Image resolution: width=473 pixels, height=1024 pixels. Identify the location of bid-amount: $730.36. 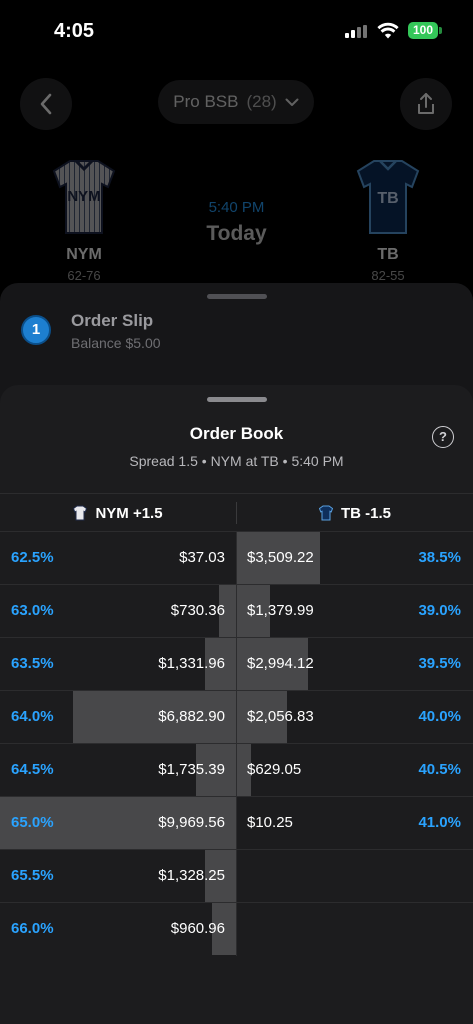
(198, 611).